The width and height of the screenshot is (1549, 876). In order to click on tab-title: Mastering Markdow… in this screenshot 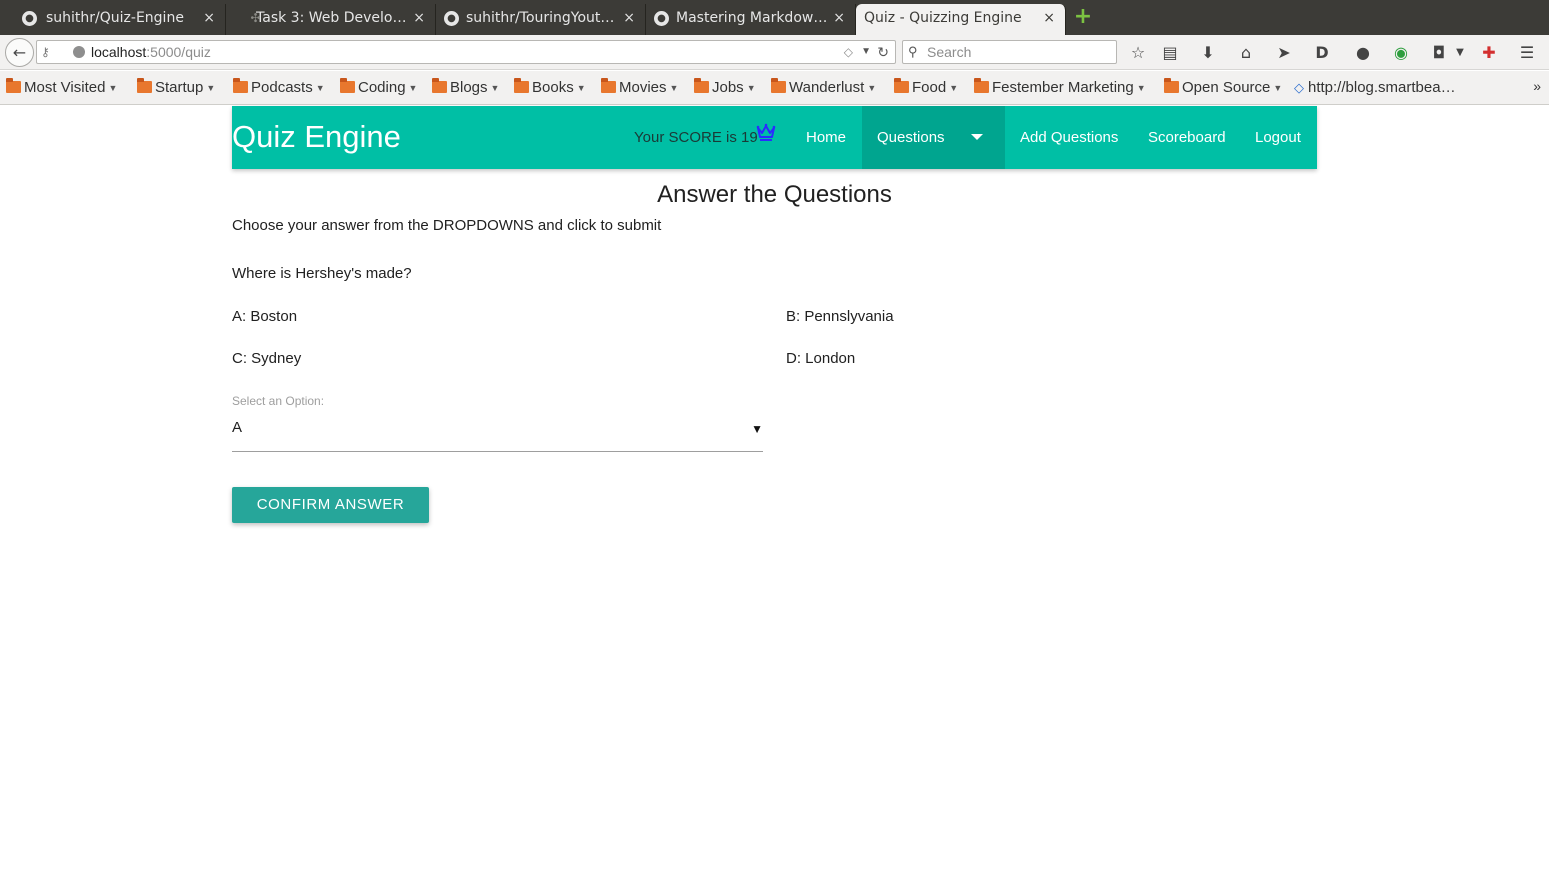, I will do `click(752, 18)`.